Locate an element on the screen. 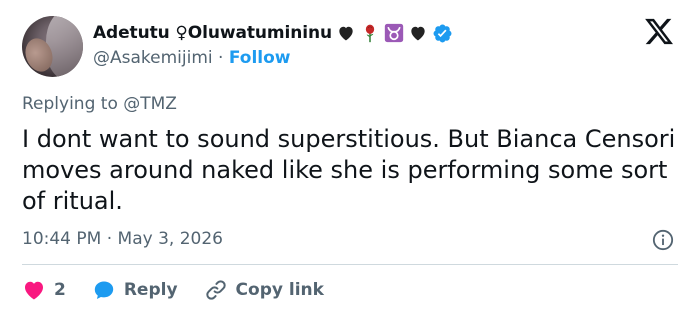 The image size is (700, 318). like-button: 2 is located at coordinates (44, 290).